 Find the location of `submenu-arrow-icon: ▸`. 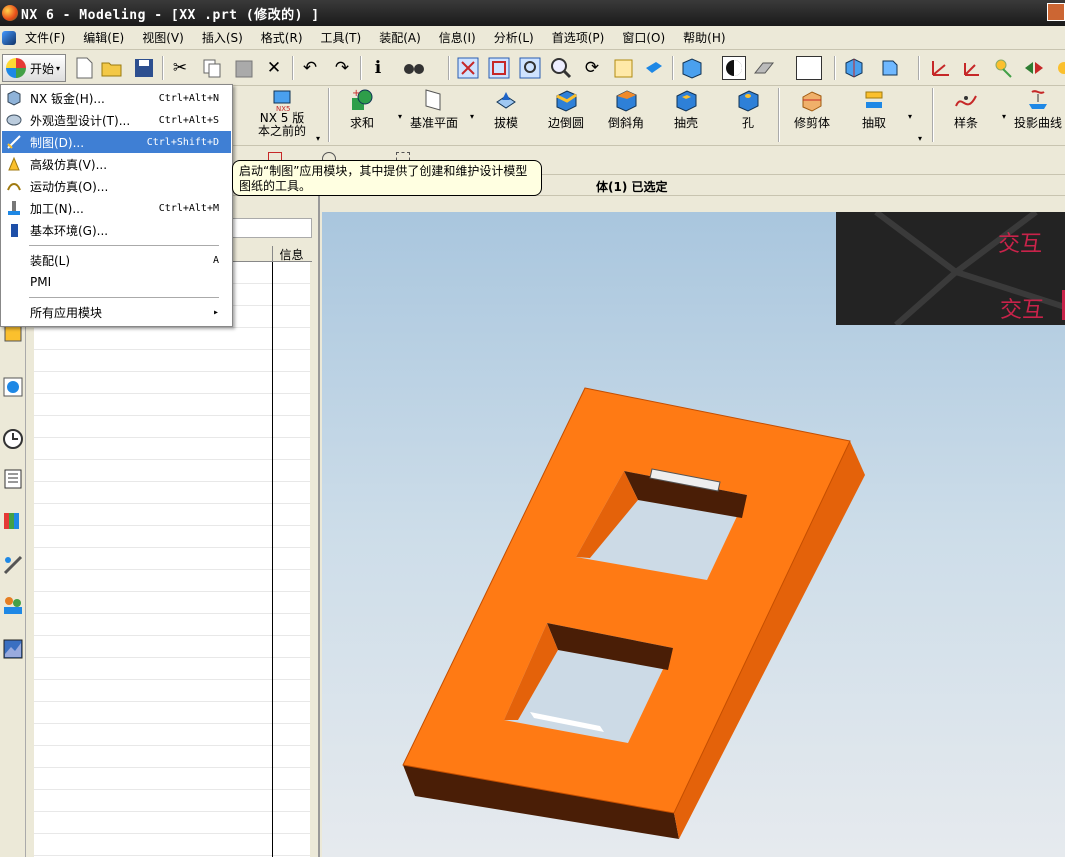

submenu-arrow-icon: ▸ is located at coordinates (215, 312).